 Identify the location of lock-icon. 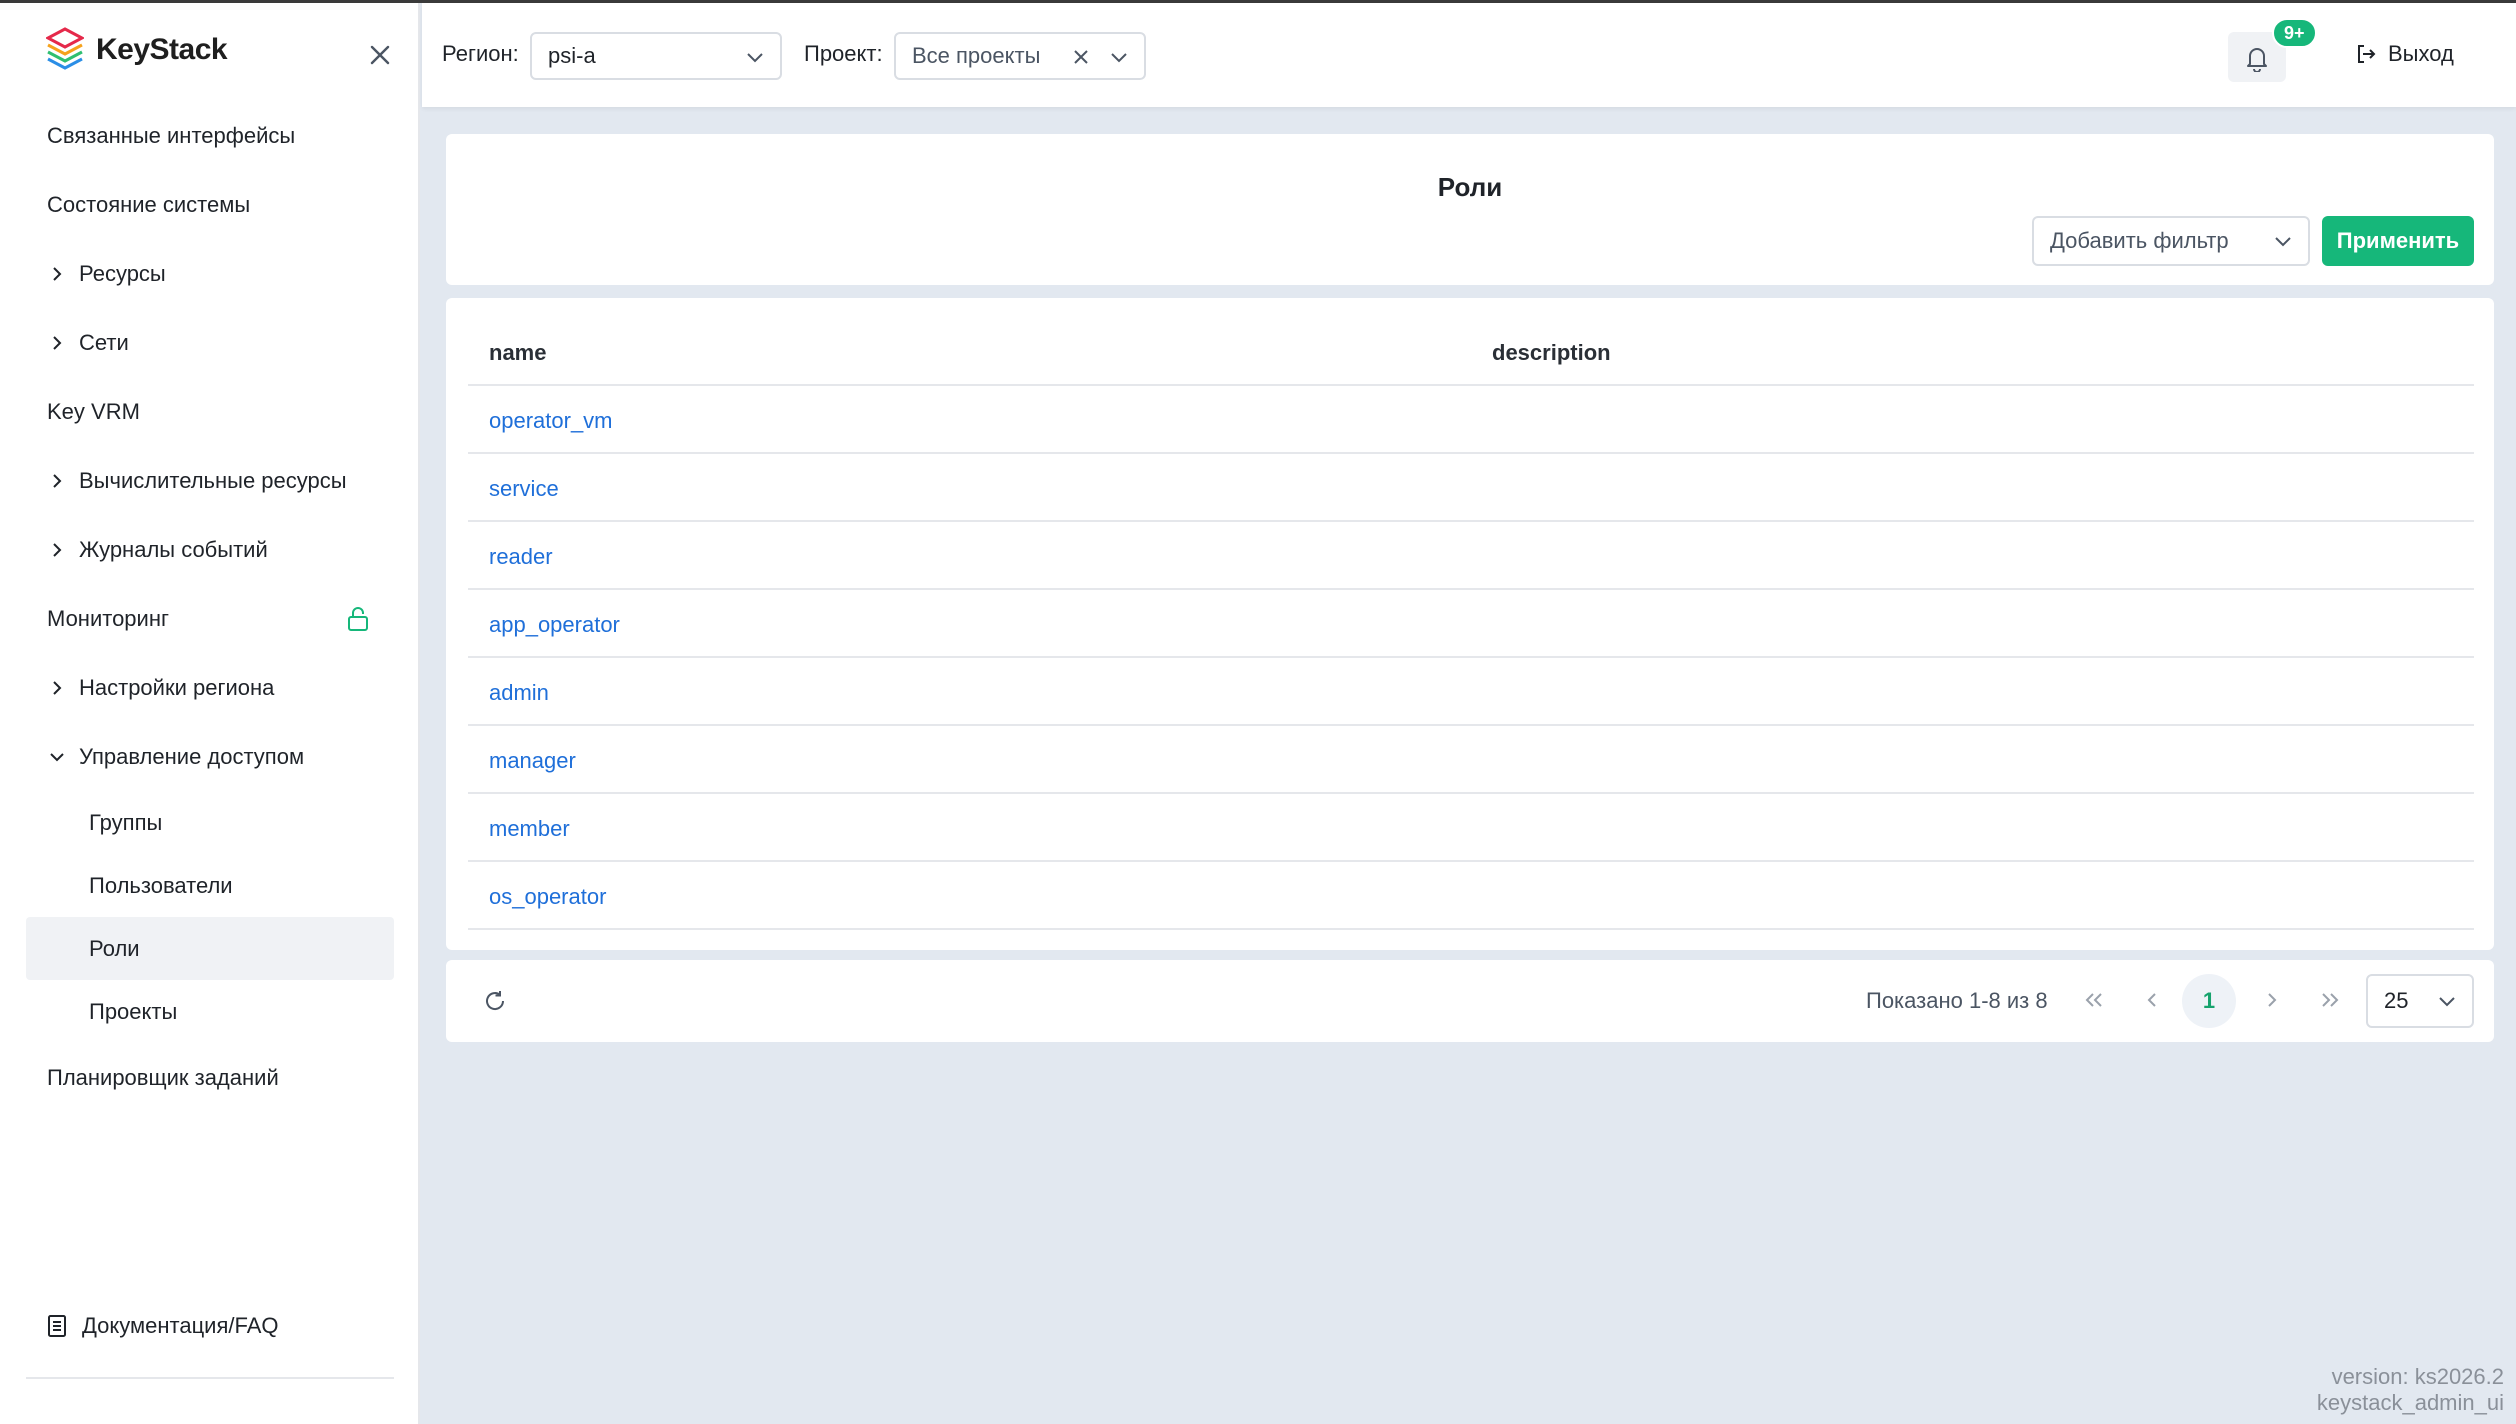
(358, 619).